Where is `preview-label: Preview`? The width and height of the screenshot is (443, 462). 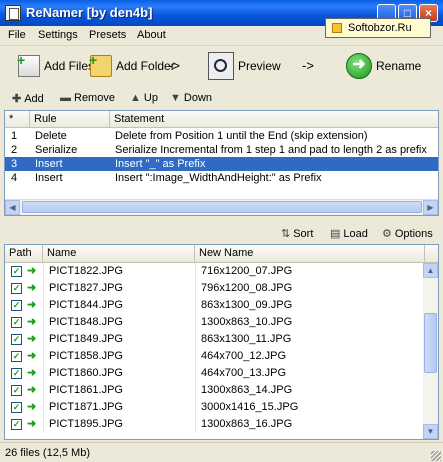
preview-label: Preview is located at coordinates (259, 66).